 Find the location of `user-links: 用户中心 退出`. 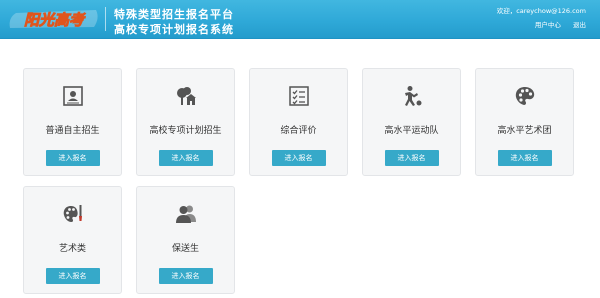

user-links: 用户中心 退出 is located at coordinates (555, 24).